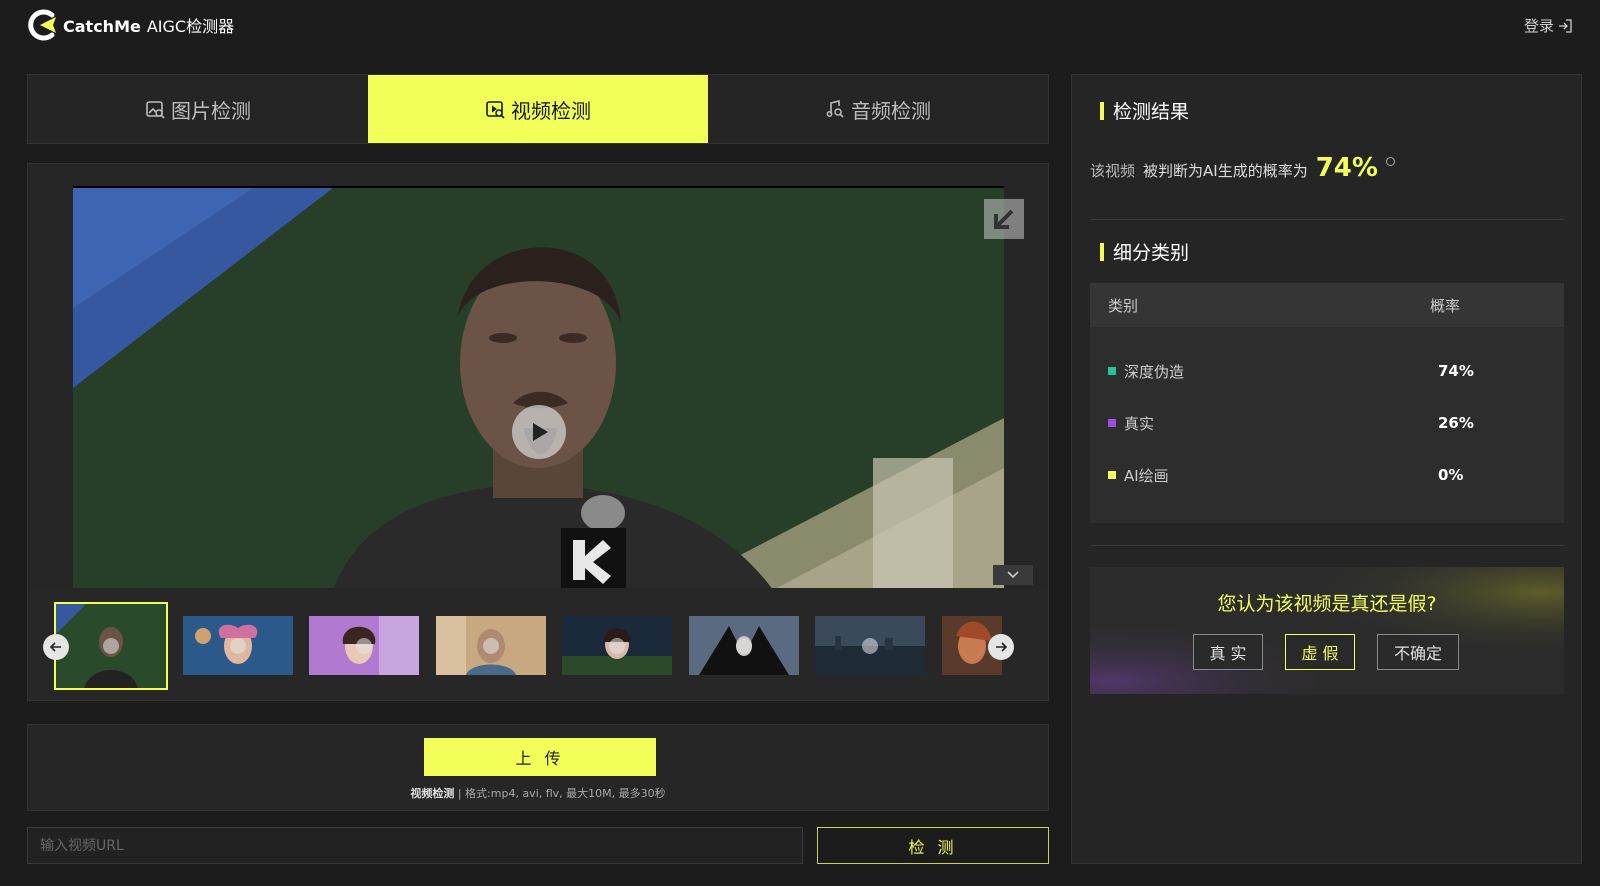 This screenshot has width=1600, height=886. Describe the element at coordinates (1123, 305) in the screenshot. I see `category-column-header: 类别` at that location.